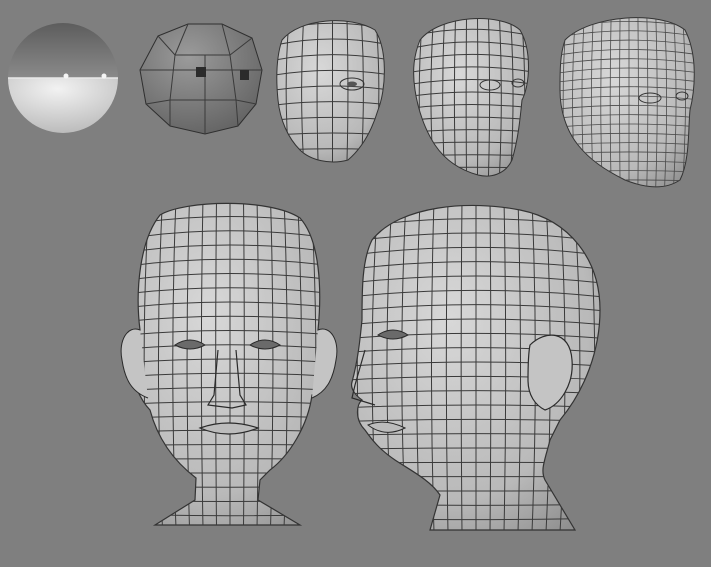 The image size is (711, 567). I want to click on detailed-head-icon, so click(627, 102).